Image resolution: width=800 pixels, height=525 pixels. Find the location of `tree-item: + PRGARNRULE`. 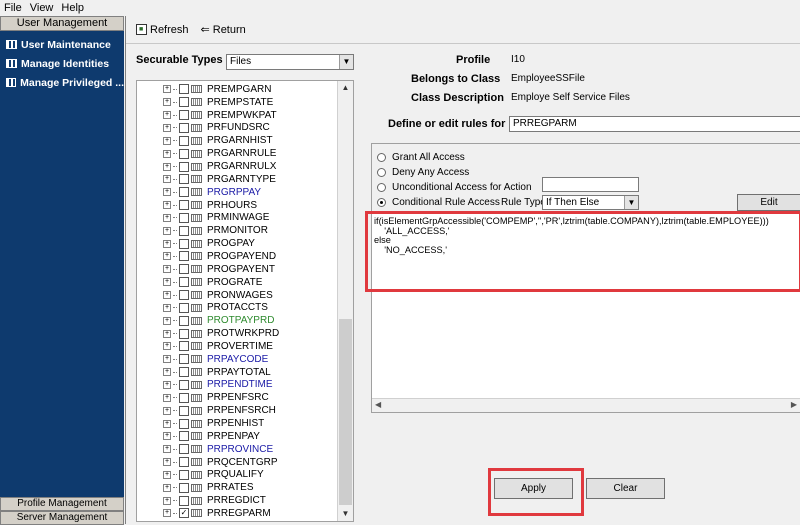

tree-item: + PRGARNRULE is located at coordinates (206, 153).